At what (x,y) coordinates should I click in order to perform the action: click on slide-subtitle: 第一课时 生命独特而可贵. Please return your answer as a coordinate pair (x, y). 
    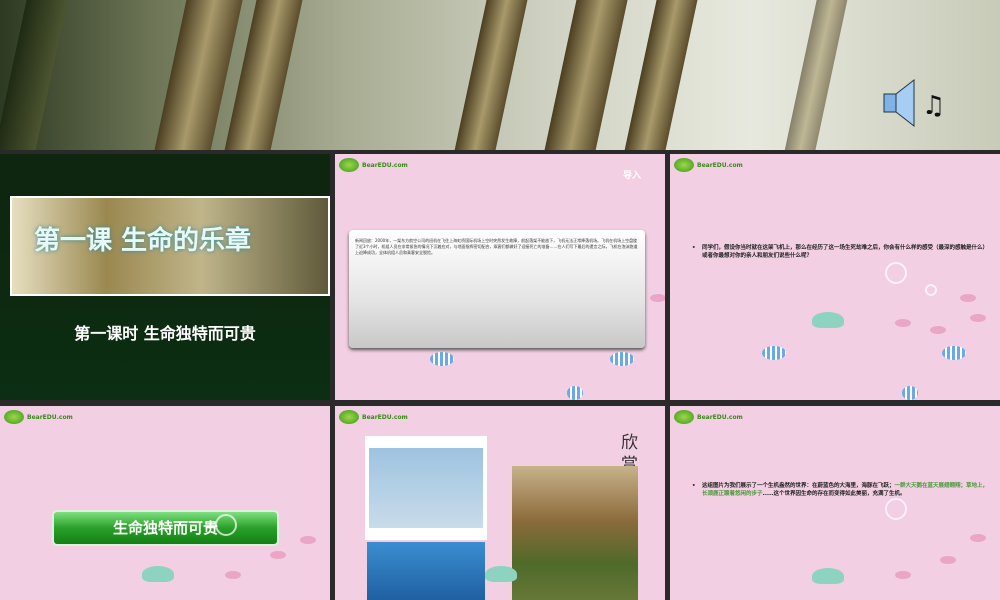
    Looking at the image, I should click on (165, 333).